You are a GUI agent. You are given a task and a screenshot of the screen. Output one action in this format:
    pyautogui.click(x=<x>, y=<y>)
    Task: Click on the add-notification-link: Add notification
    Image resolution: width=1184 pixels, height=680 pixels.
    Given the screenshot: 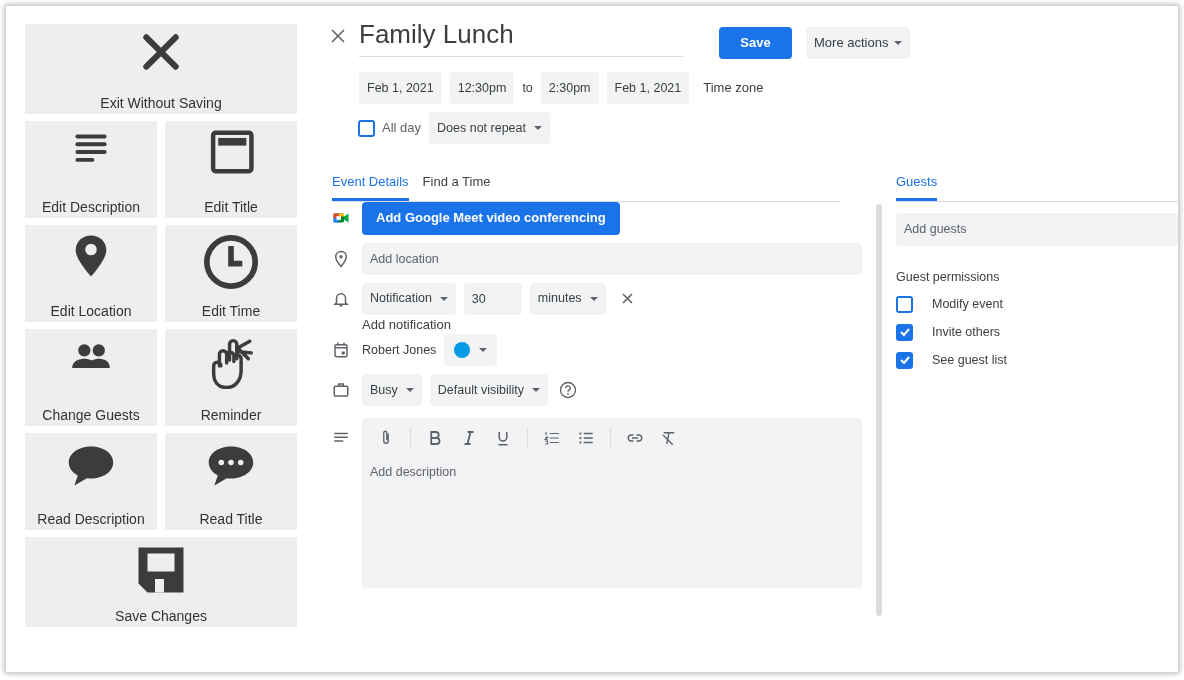 What is the action you would take?
    pyautogui.click(x=406, y=324)
    